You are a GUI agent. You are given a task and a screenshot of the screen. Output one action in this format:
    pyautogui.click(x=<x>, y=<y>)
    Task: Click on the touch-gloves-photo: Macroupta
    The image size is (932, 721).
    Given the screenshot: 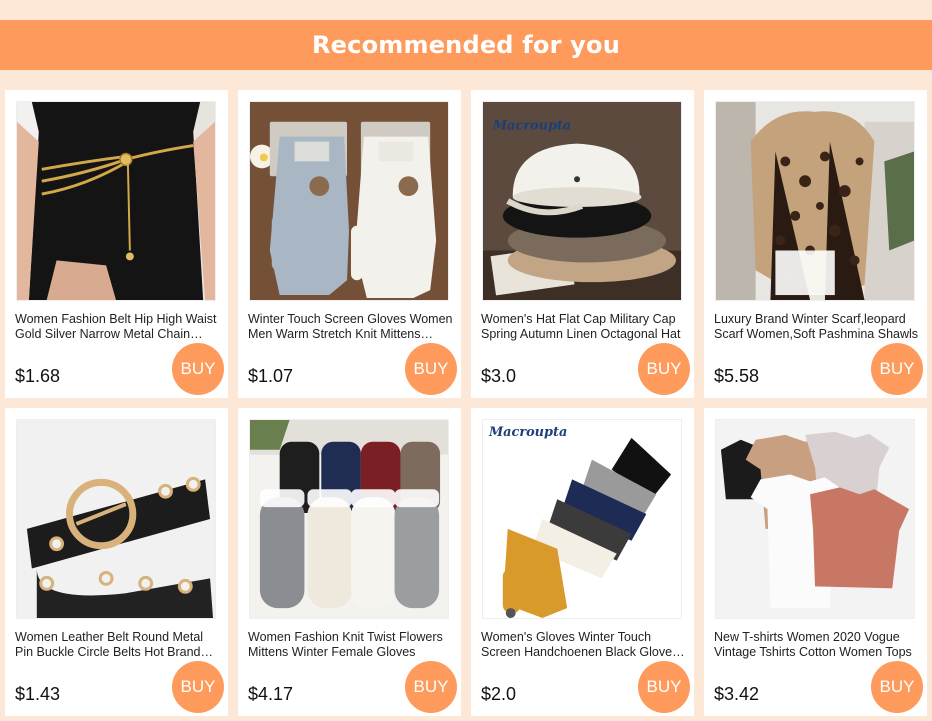 What is the action you would take?
    pyautogui.click(x=582, y=519)
    